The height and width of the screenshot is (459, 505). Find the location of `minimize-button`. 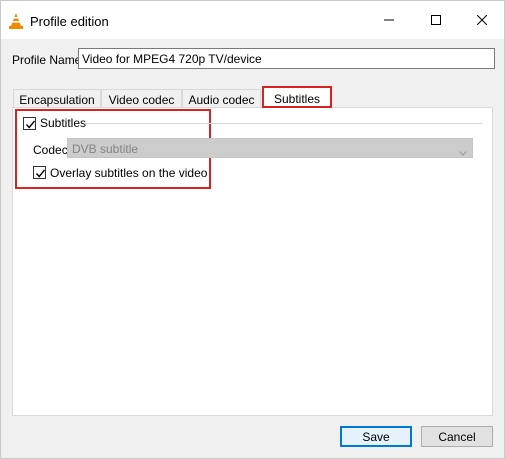

minimize-button is located at coordinates (389, 20).